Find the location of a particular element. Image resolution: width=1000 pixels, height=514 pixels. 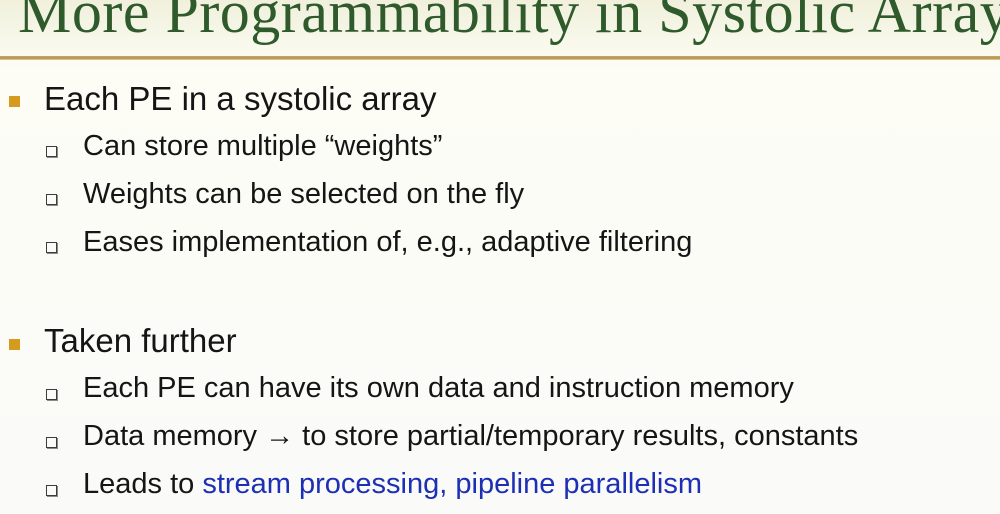

bullet-level1: Each PE in a systolic array is located at coordinates (240, 98).